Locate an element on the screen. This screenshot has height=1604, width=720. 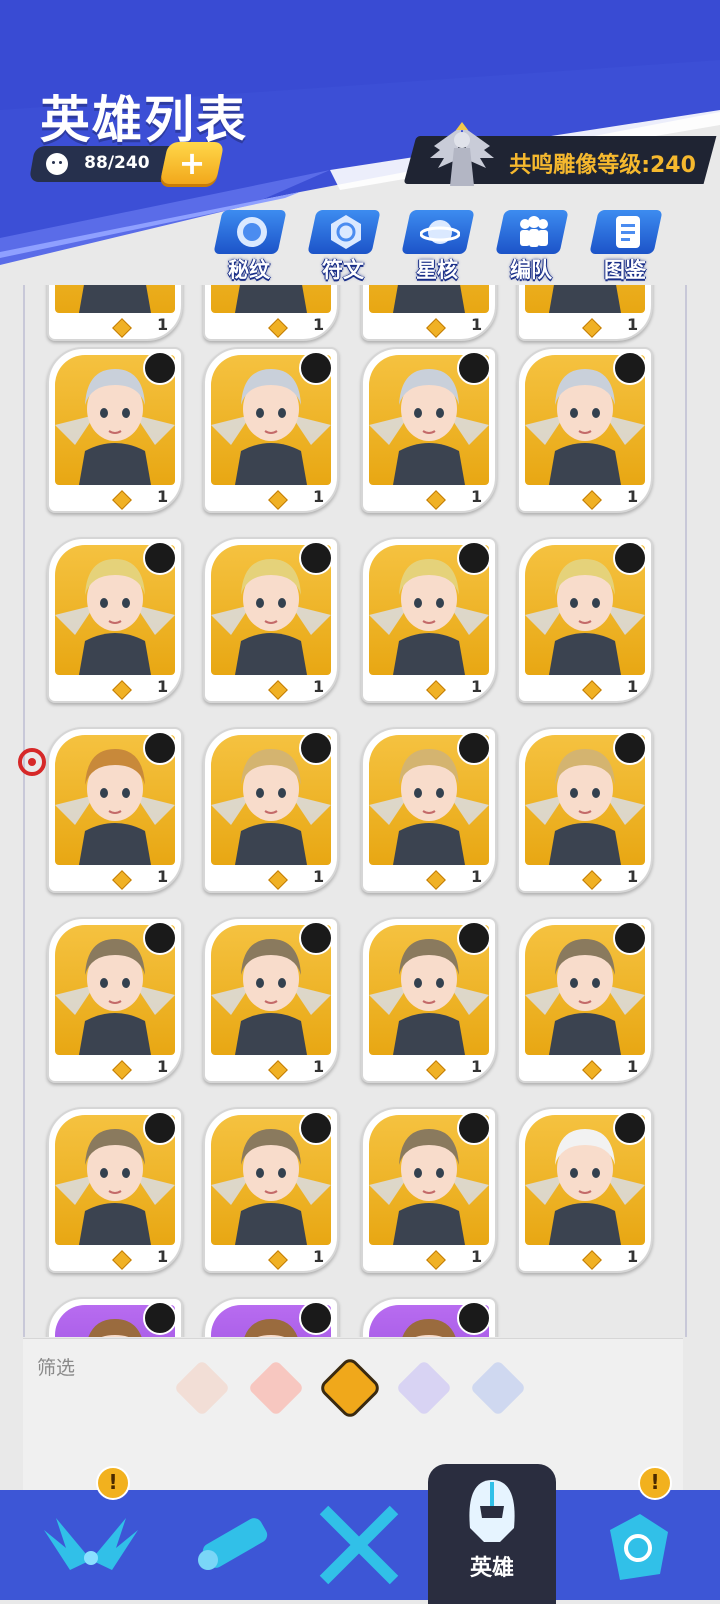
tab-label: 图鉴 is located at coordinates (625, 270).